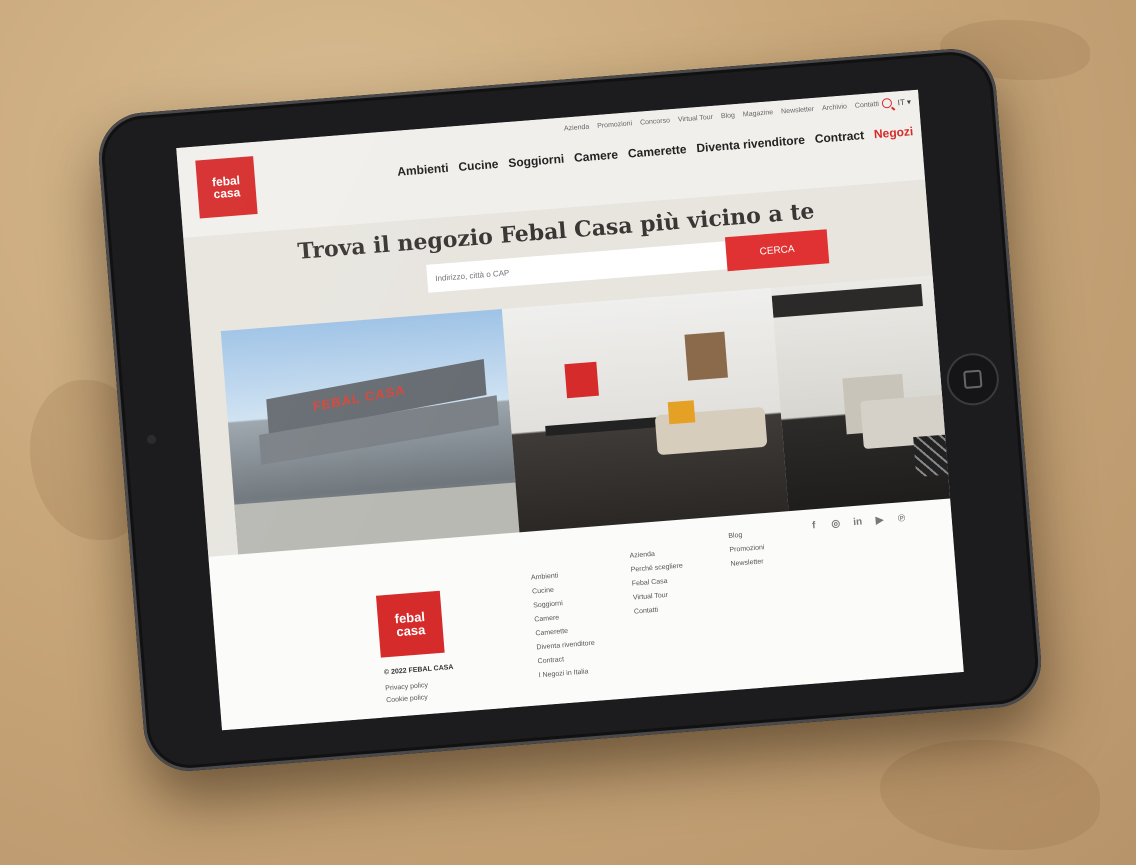  I want to click on nav-item-cucine: Cucine, so click(478, 165).